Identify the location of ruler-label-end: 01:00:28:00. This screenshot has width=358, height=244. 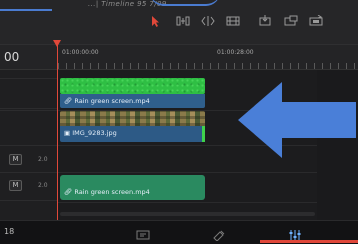
(235, 52).